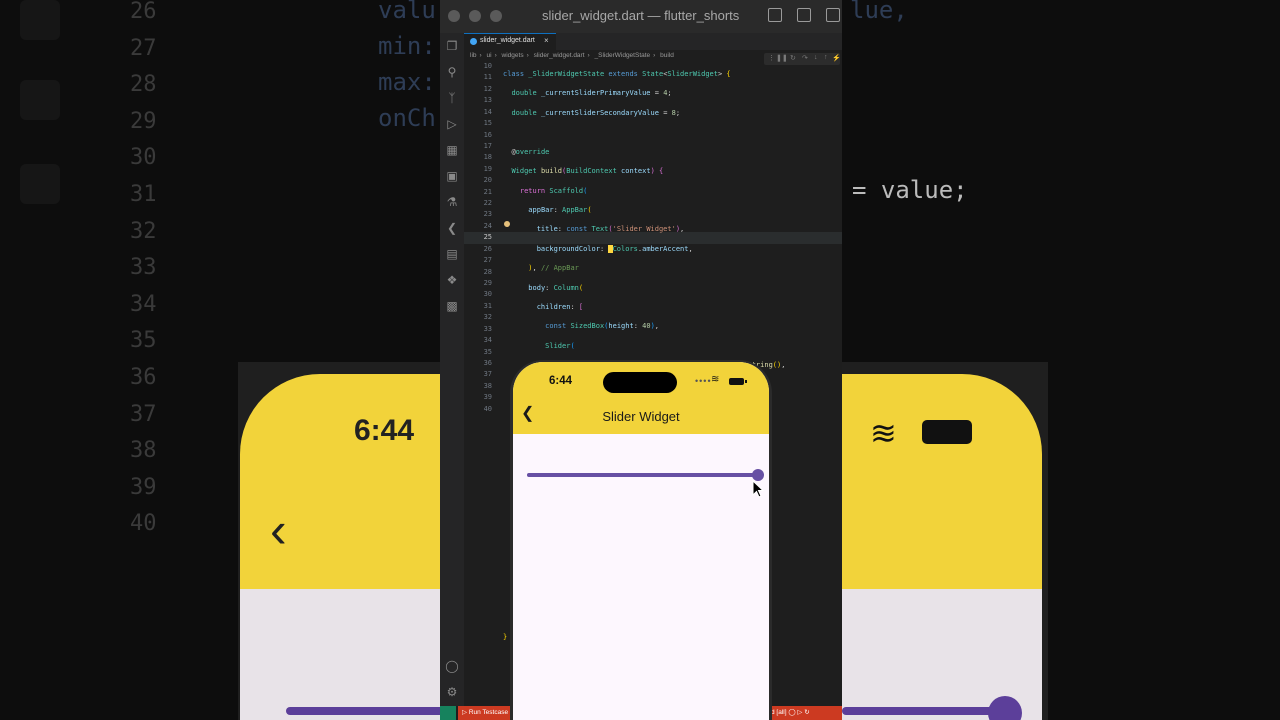 The width and height of the screenshot is (1280, 720). What do you see at coordinates (487, 408) in the screenshot?
I see `line-number: 40` at bounding box center [487, 408].